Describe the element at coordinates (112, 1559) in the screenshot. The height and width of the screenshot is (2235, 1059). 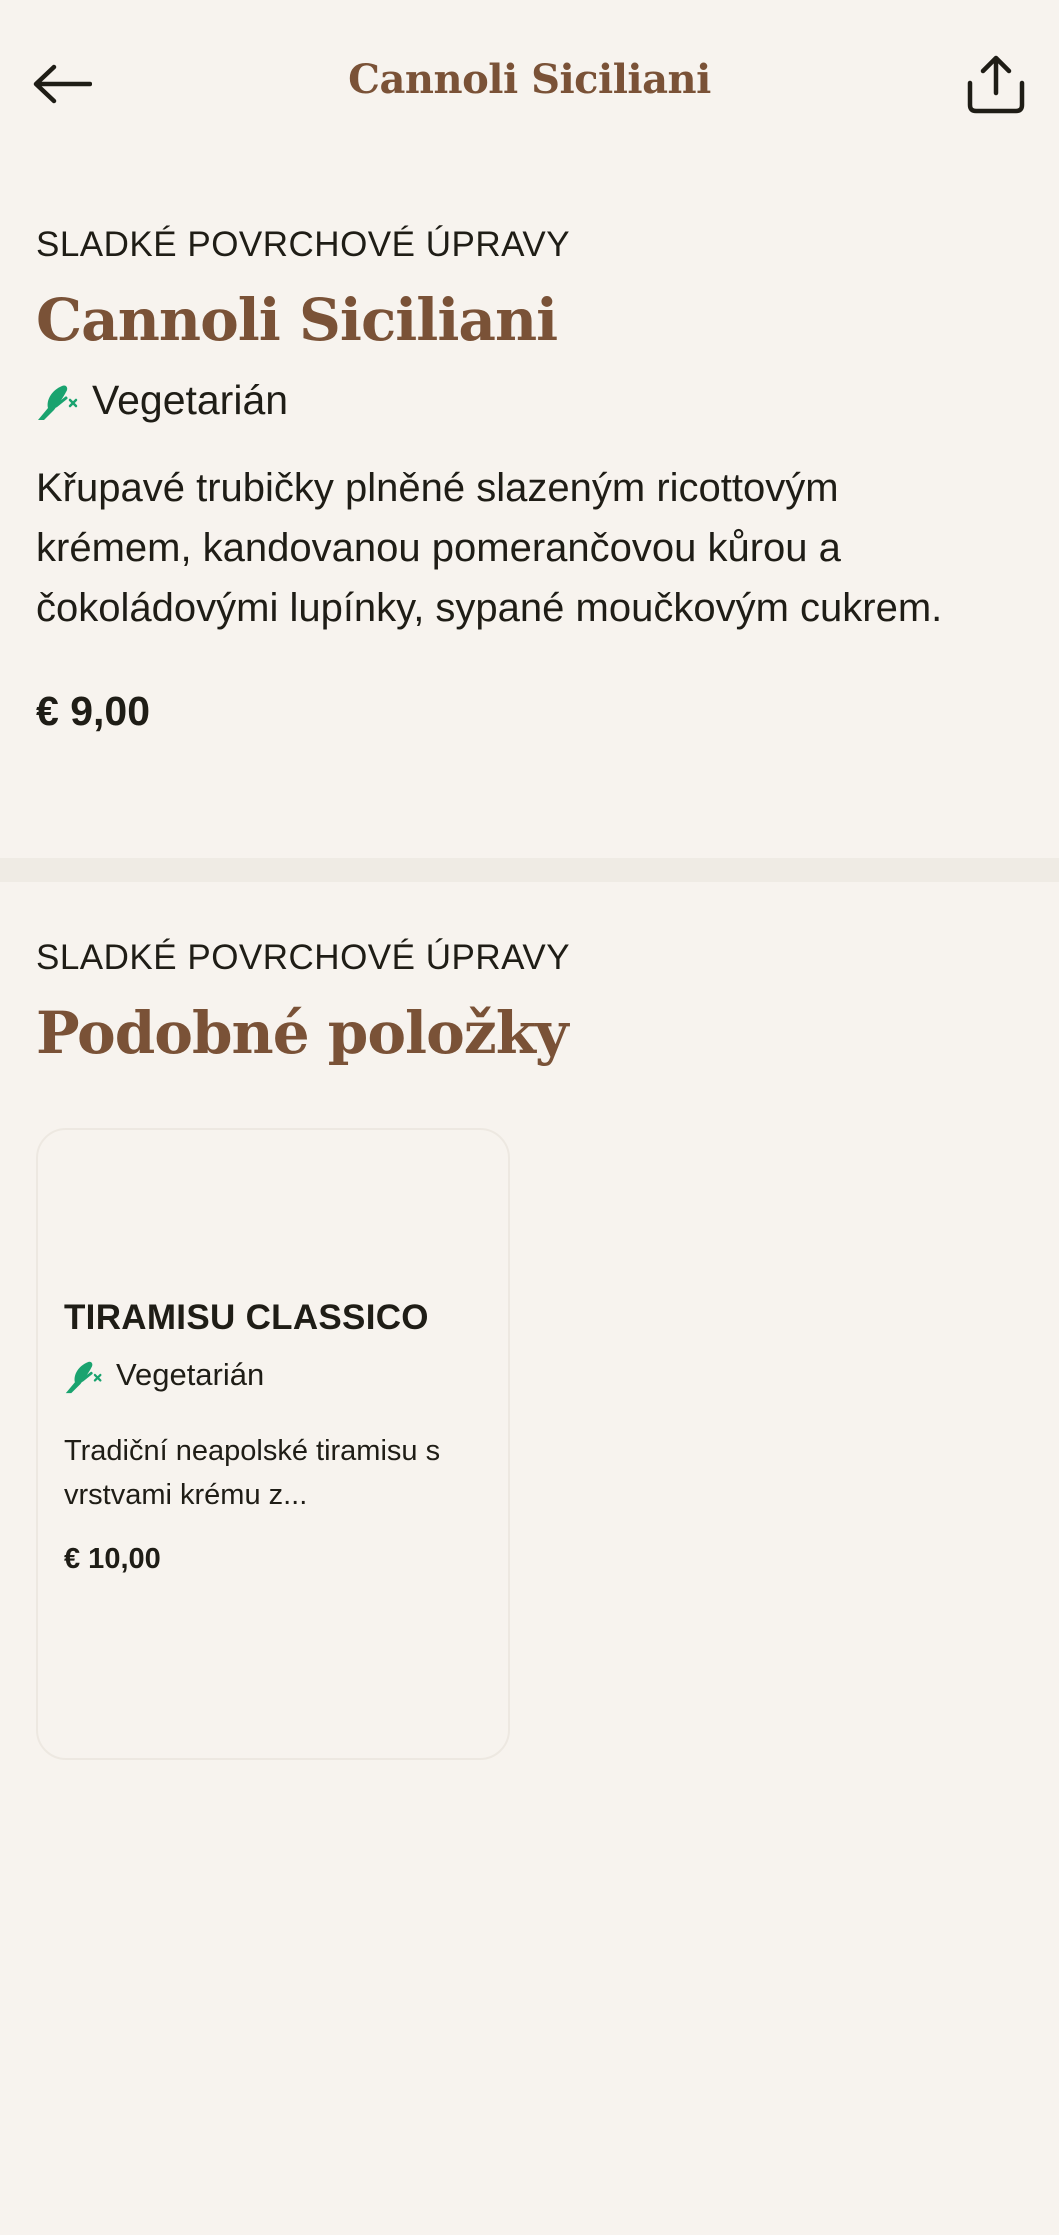
I see `card-item-price: € 10,00` at that location.